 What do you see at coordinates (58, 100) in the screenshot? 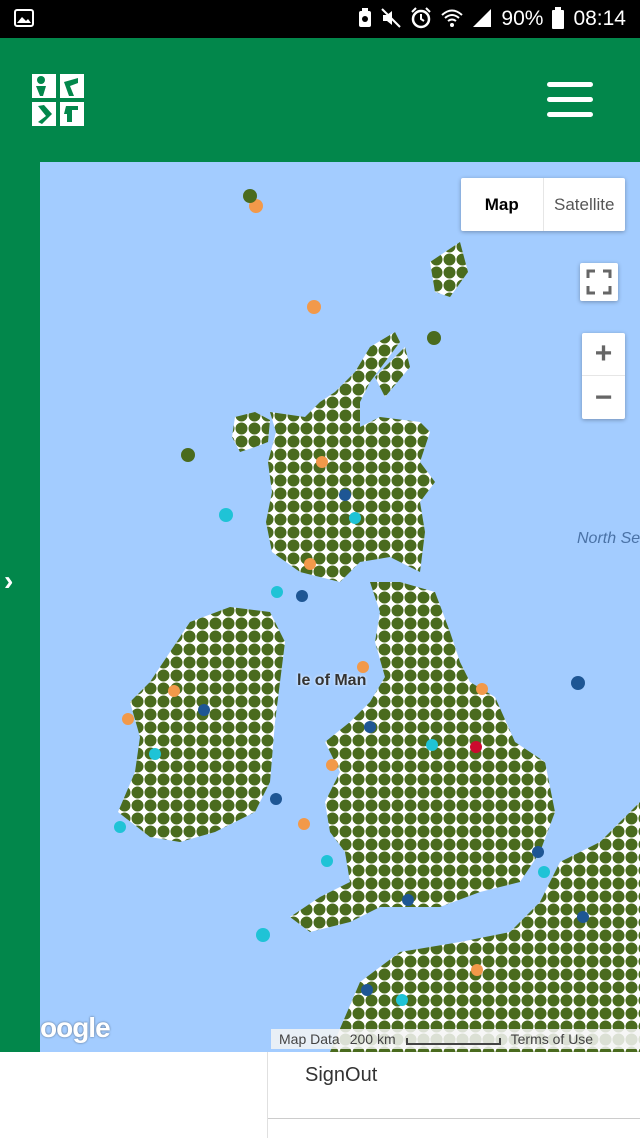
I see `geocaching-logo` at bounding box center [58, 100].